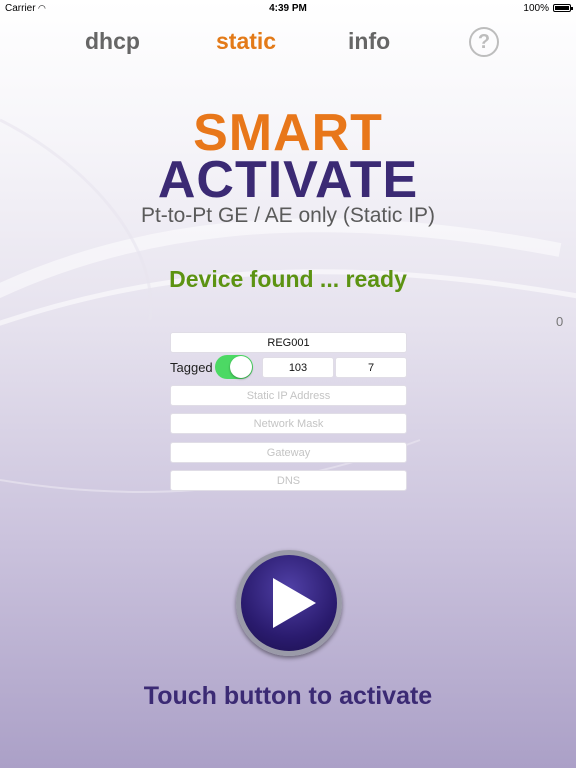 Image resolution: width=576 pixels, height=768 pixels. Describe the element at coordinates (191, 367) in the screenshot. I see `tagged-label: Tagged` at that location.